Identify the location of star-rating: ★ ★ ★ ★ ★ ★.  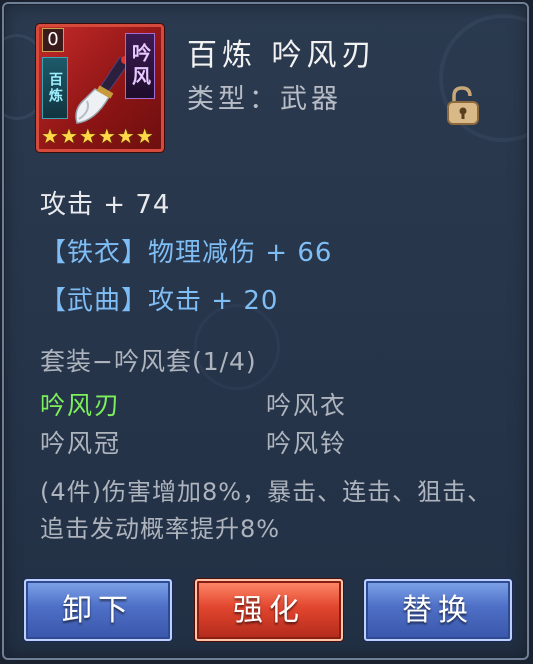
(97, 136).